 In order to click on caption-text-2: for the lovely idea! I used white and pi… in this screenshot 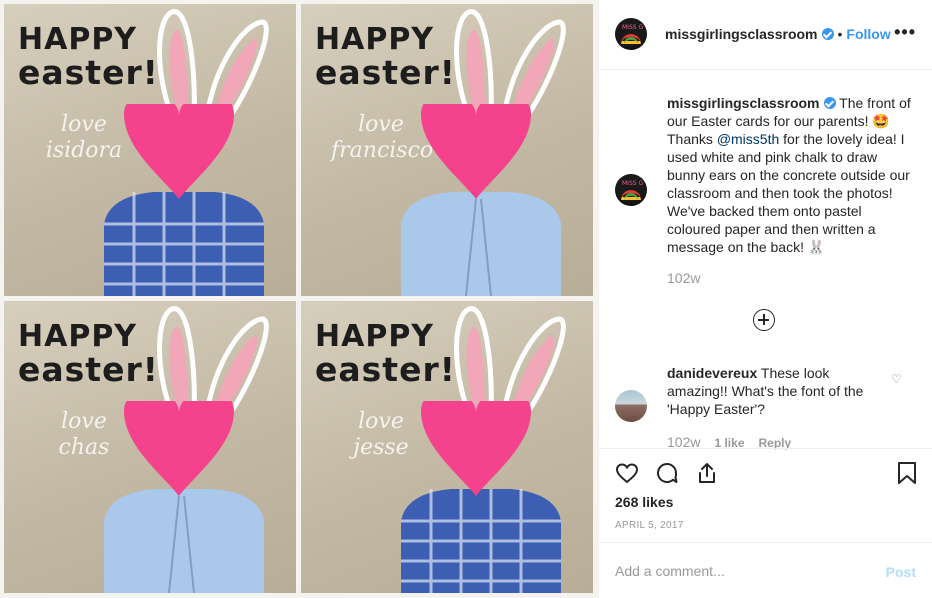, I will do `click(788, 193)`.